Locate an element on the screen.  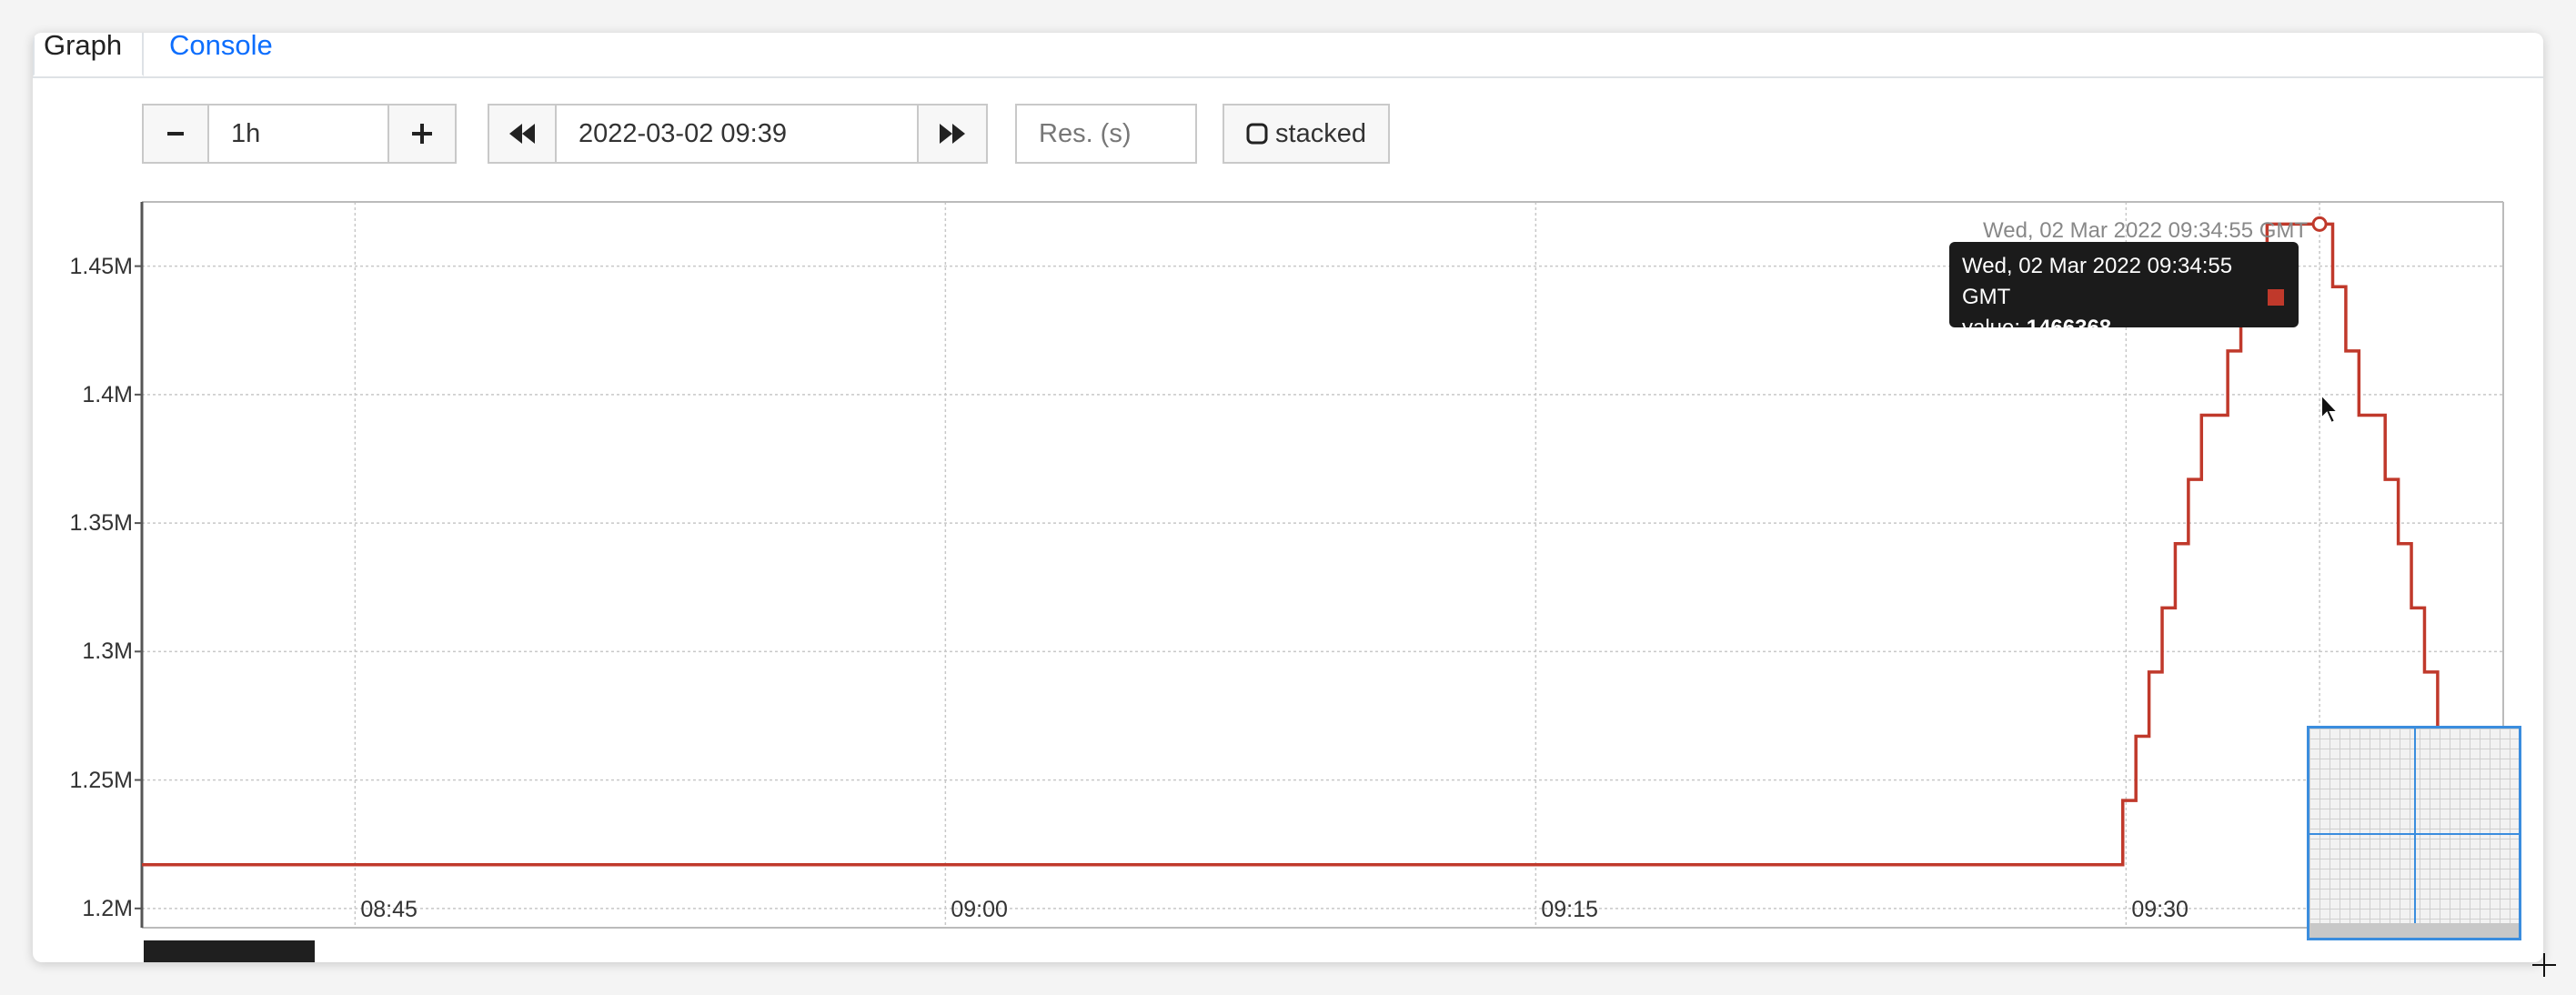
crosshair-icon is located at coordinates (2544, 965).